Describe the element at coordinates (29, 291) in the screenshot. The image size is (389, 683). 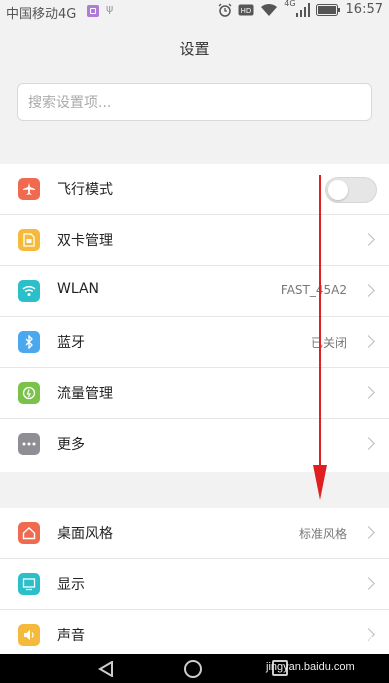
I see `wifi-icon` at that location.